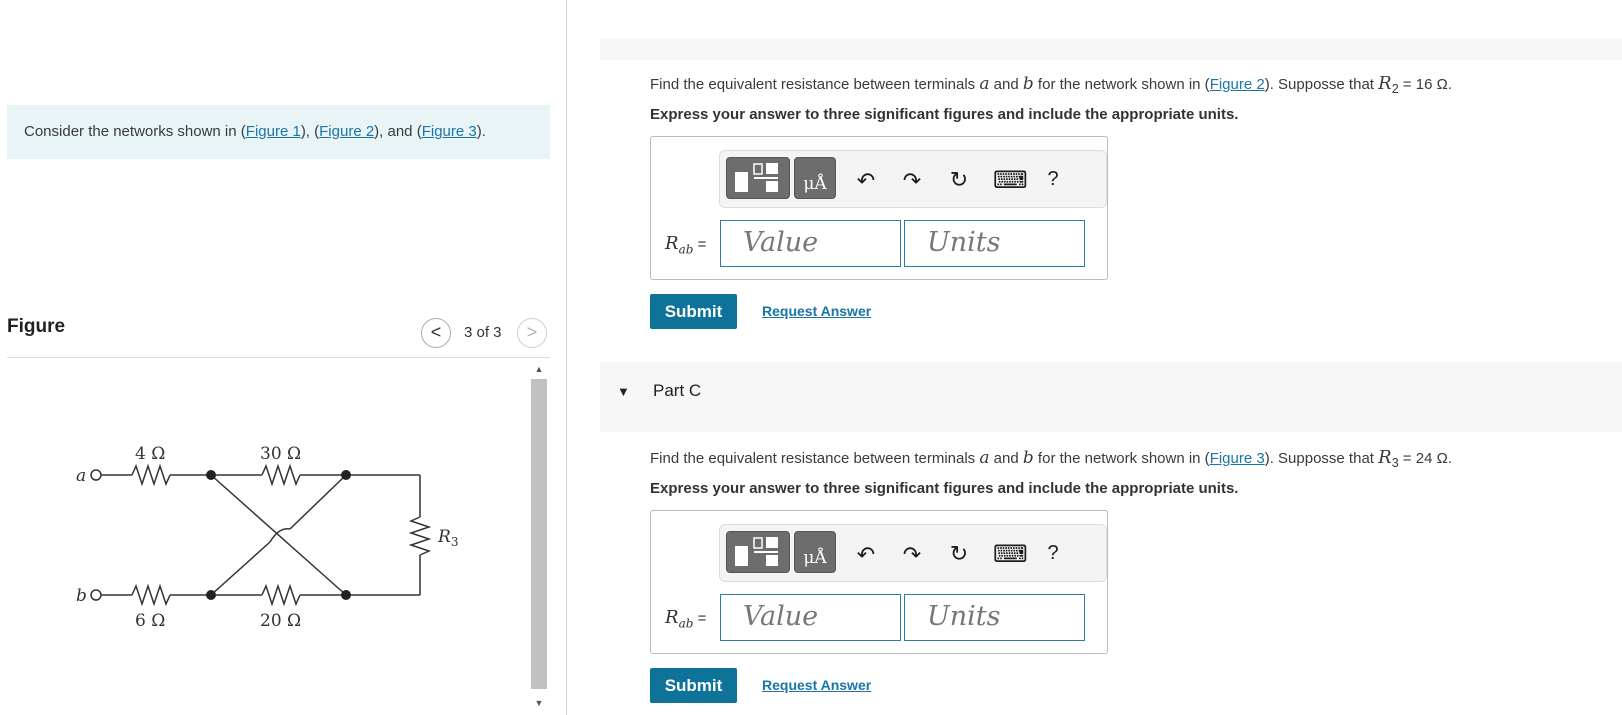 The image size is (1622, 715). What do you see at coordinates (816, 311) in the screenshot?
I see `part-b-request-answer-link: Request Answer` at bounding box center [816, 311].